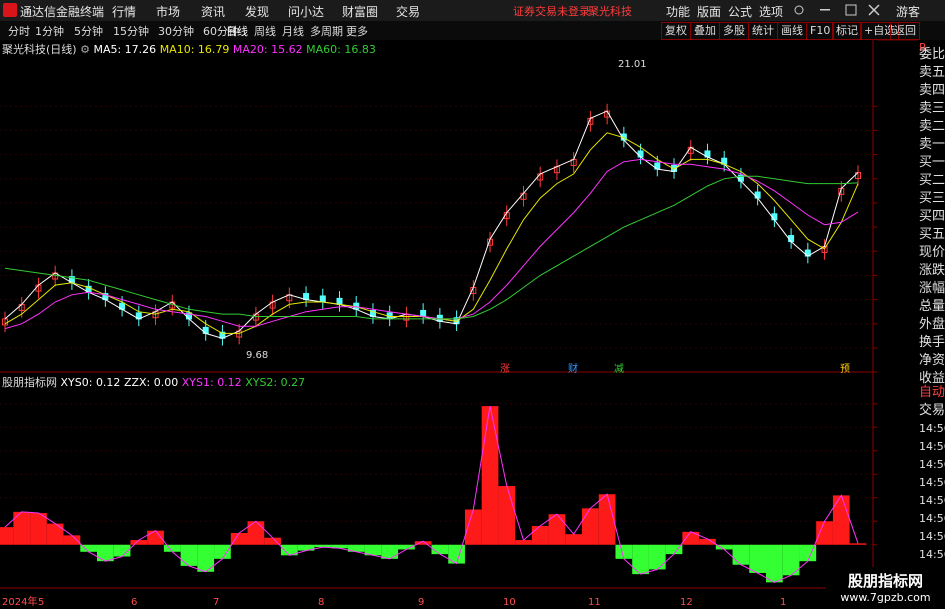  Describe the element at coordinates (932, 360) in the screenshot. I see `panel-netasset: 净资` at that location.